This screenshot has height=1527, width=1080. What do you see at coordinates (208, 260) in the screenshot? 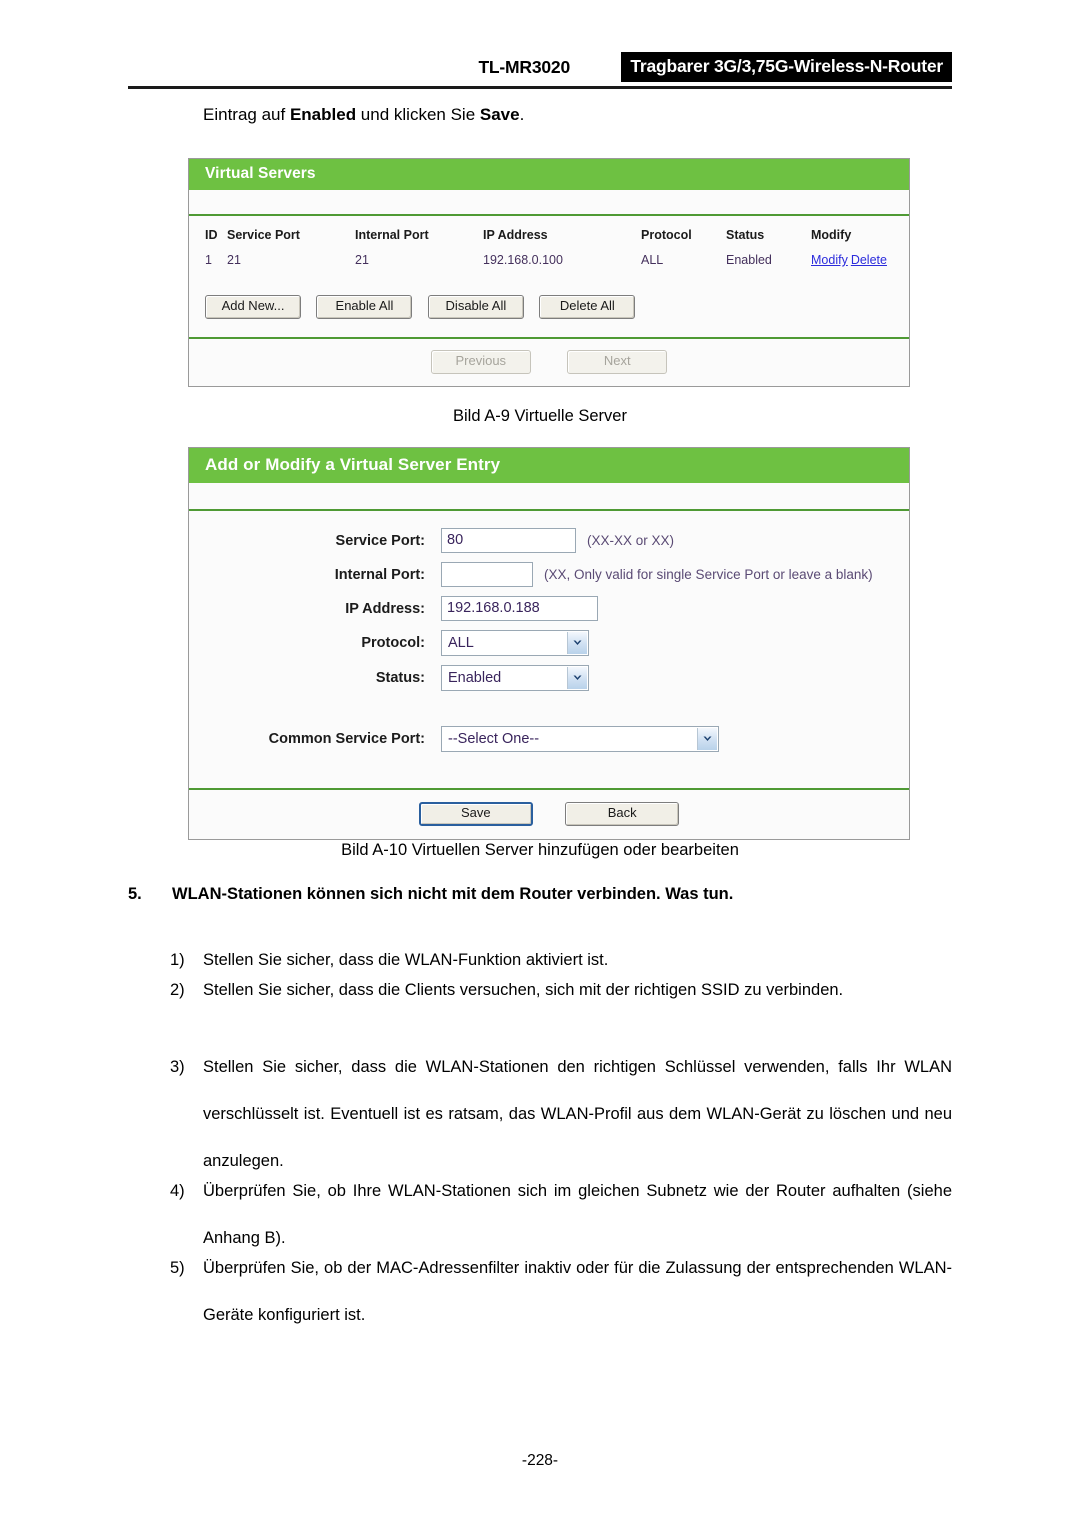
I see `cell-id: 1` at bounding box center [208, 260].